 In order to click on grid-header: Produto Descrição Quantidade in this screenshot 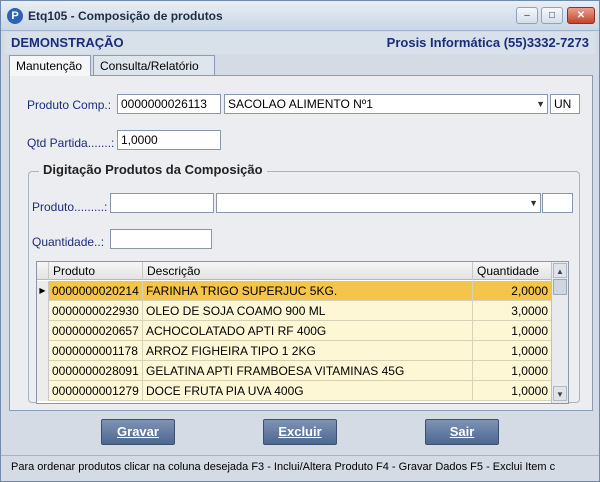, I will do `click(294, 271)`.